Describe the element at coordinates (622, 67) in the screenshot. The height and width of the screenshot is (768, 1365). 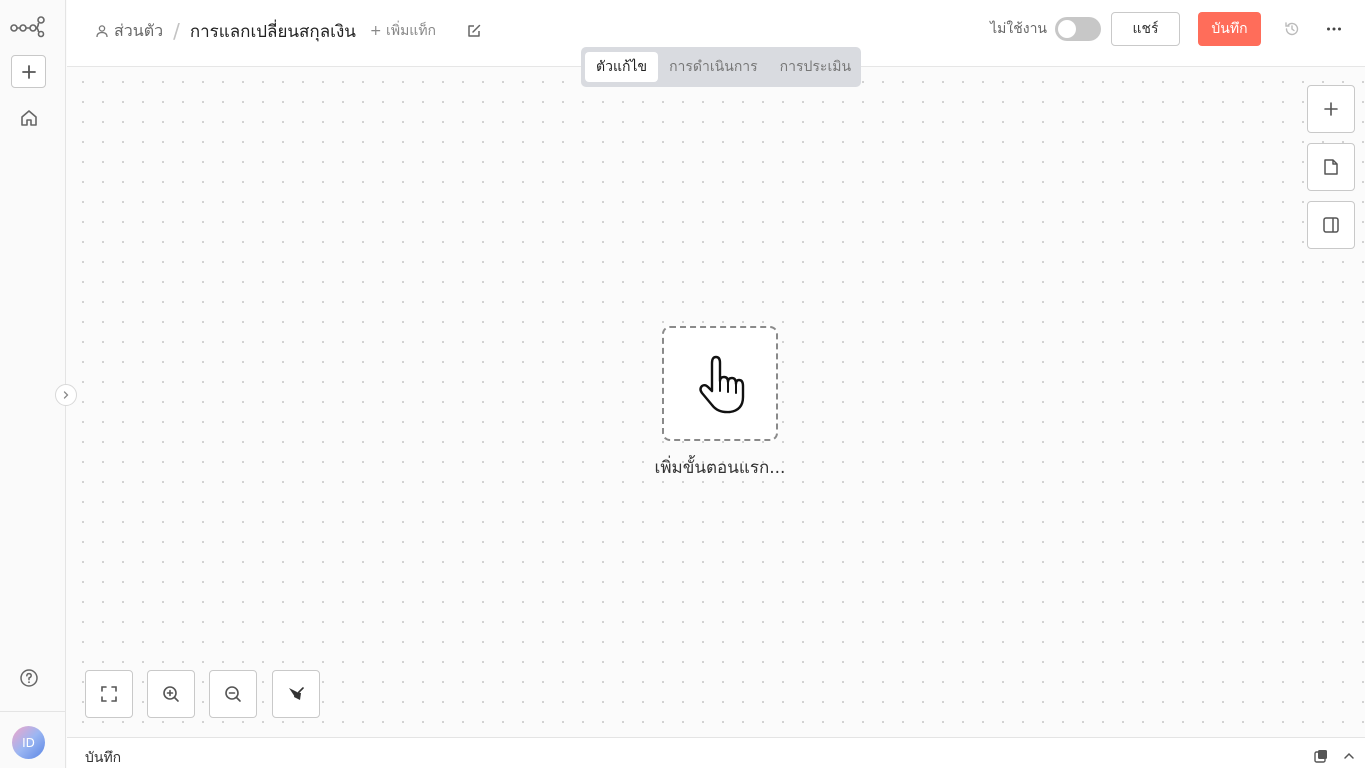
I see `tab-editor: ตัวแก้ไข` at that location.